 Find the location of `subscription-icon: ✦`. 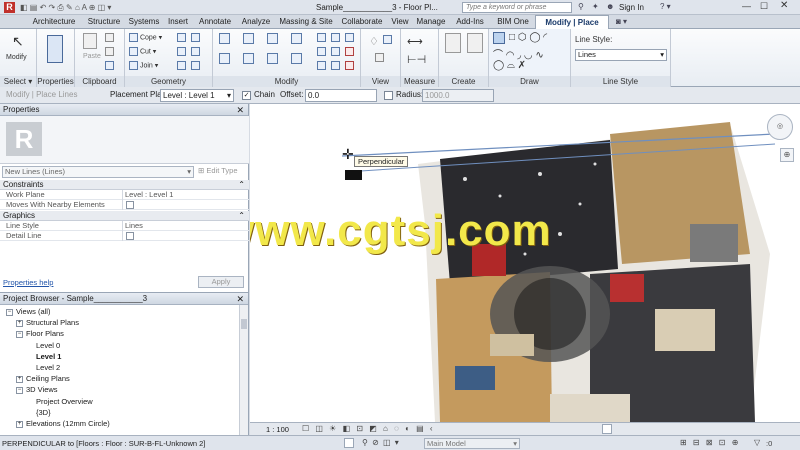

subscription-icon: ✦ is located at coordinates (595, 6).